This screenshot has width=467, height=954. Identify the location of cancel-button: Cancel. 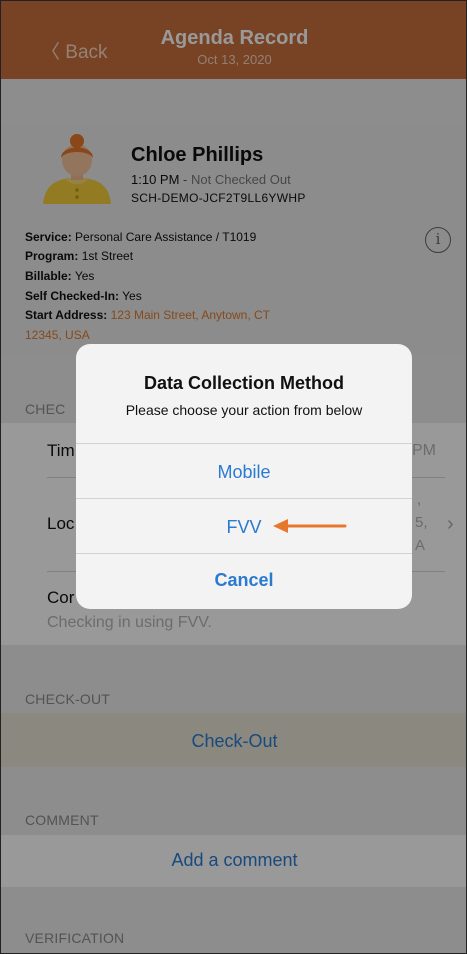
(244, 580).